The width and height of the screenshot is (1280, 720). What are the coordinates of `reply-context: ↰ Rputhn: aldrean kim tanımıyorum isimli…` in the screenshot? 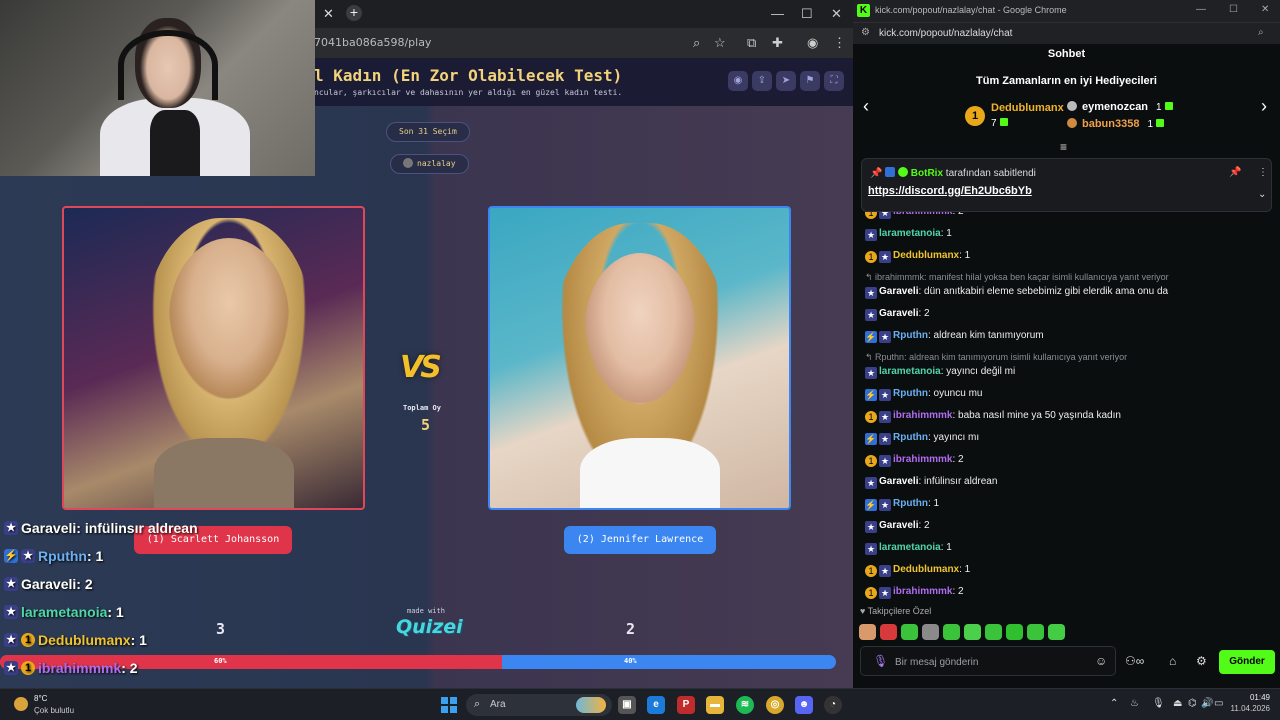 It's located at (996, 357).